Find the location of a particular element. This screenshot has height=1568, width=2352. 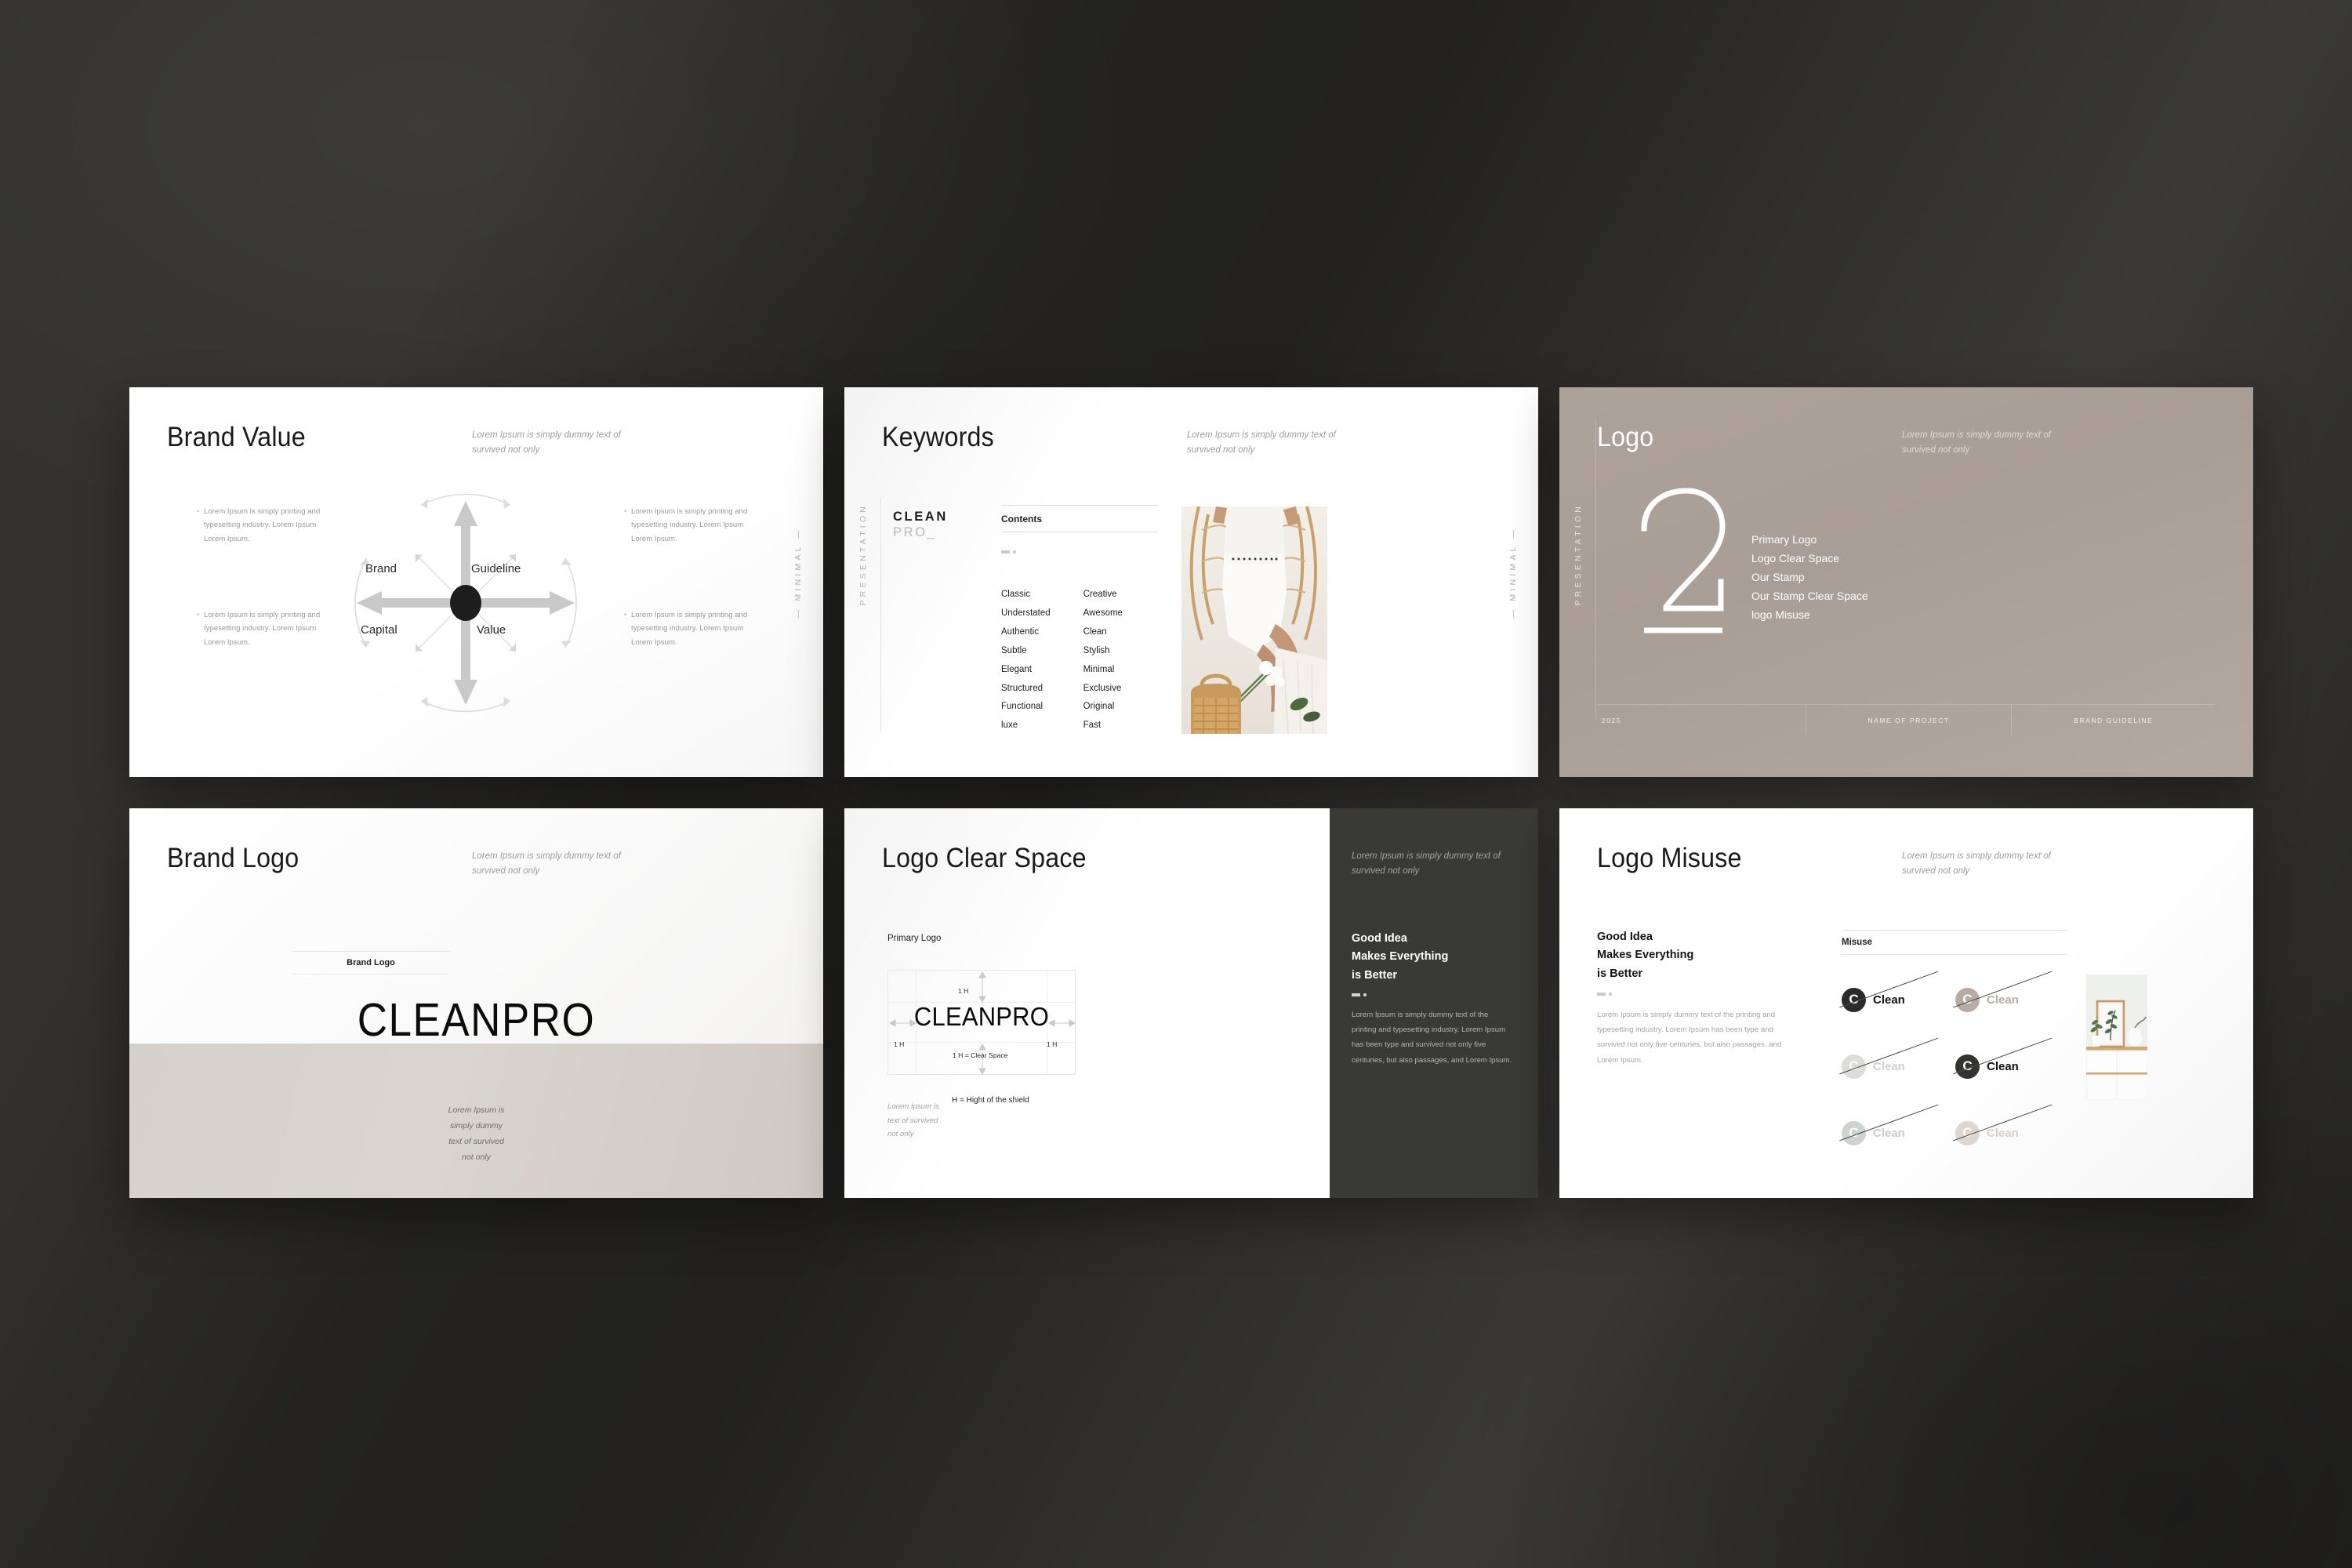

section-heading: Good Idea Makes Everything is Better is located at coordinates (1645, 955).